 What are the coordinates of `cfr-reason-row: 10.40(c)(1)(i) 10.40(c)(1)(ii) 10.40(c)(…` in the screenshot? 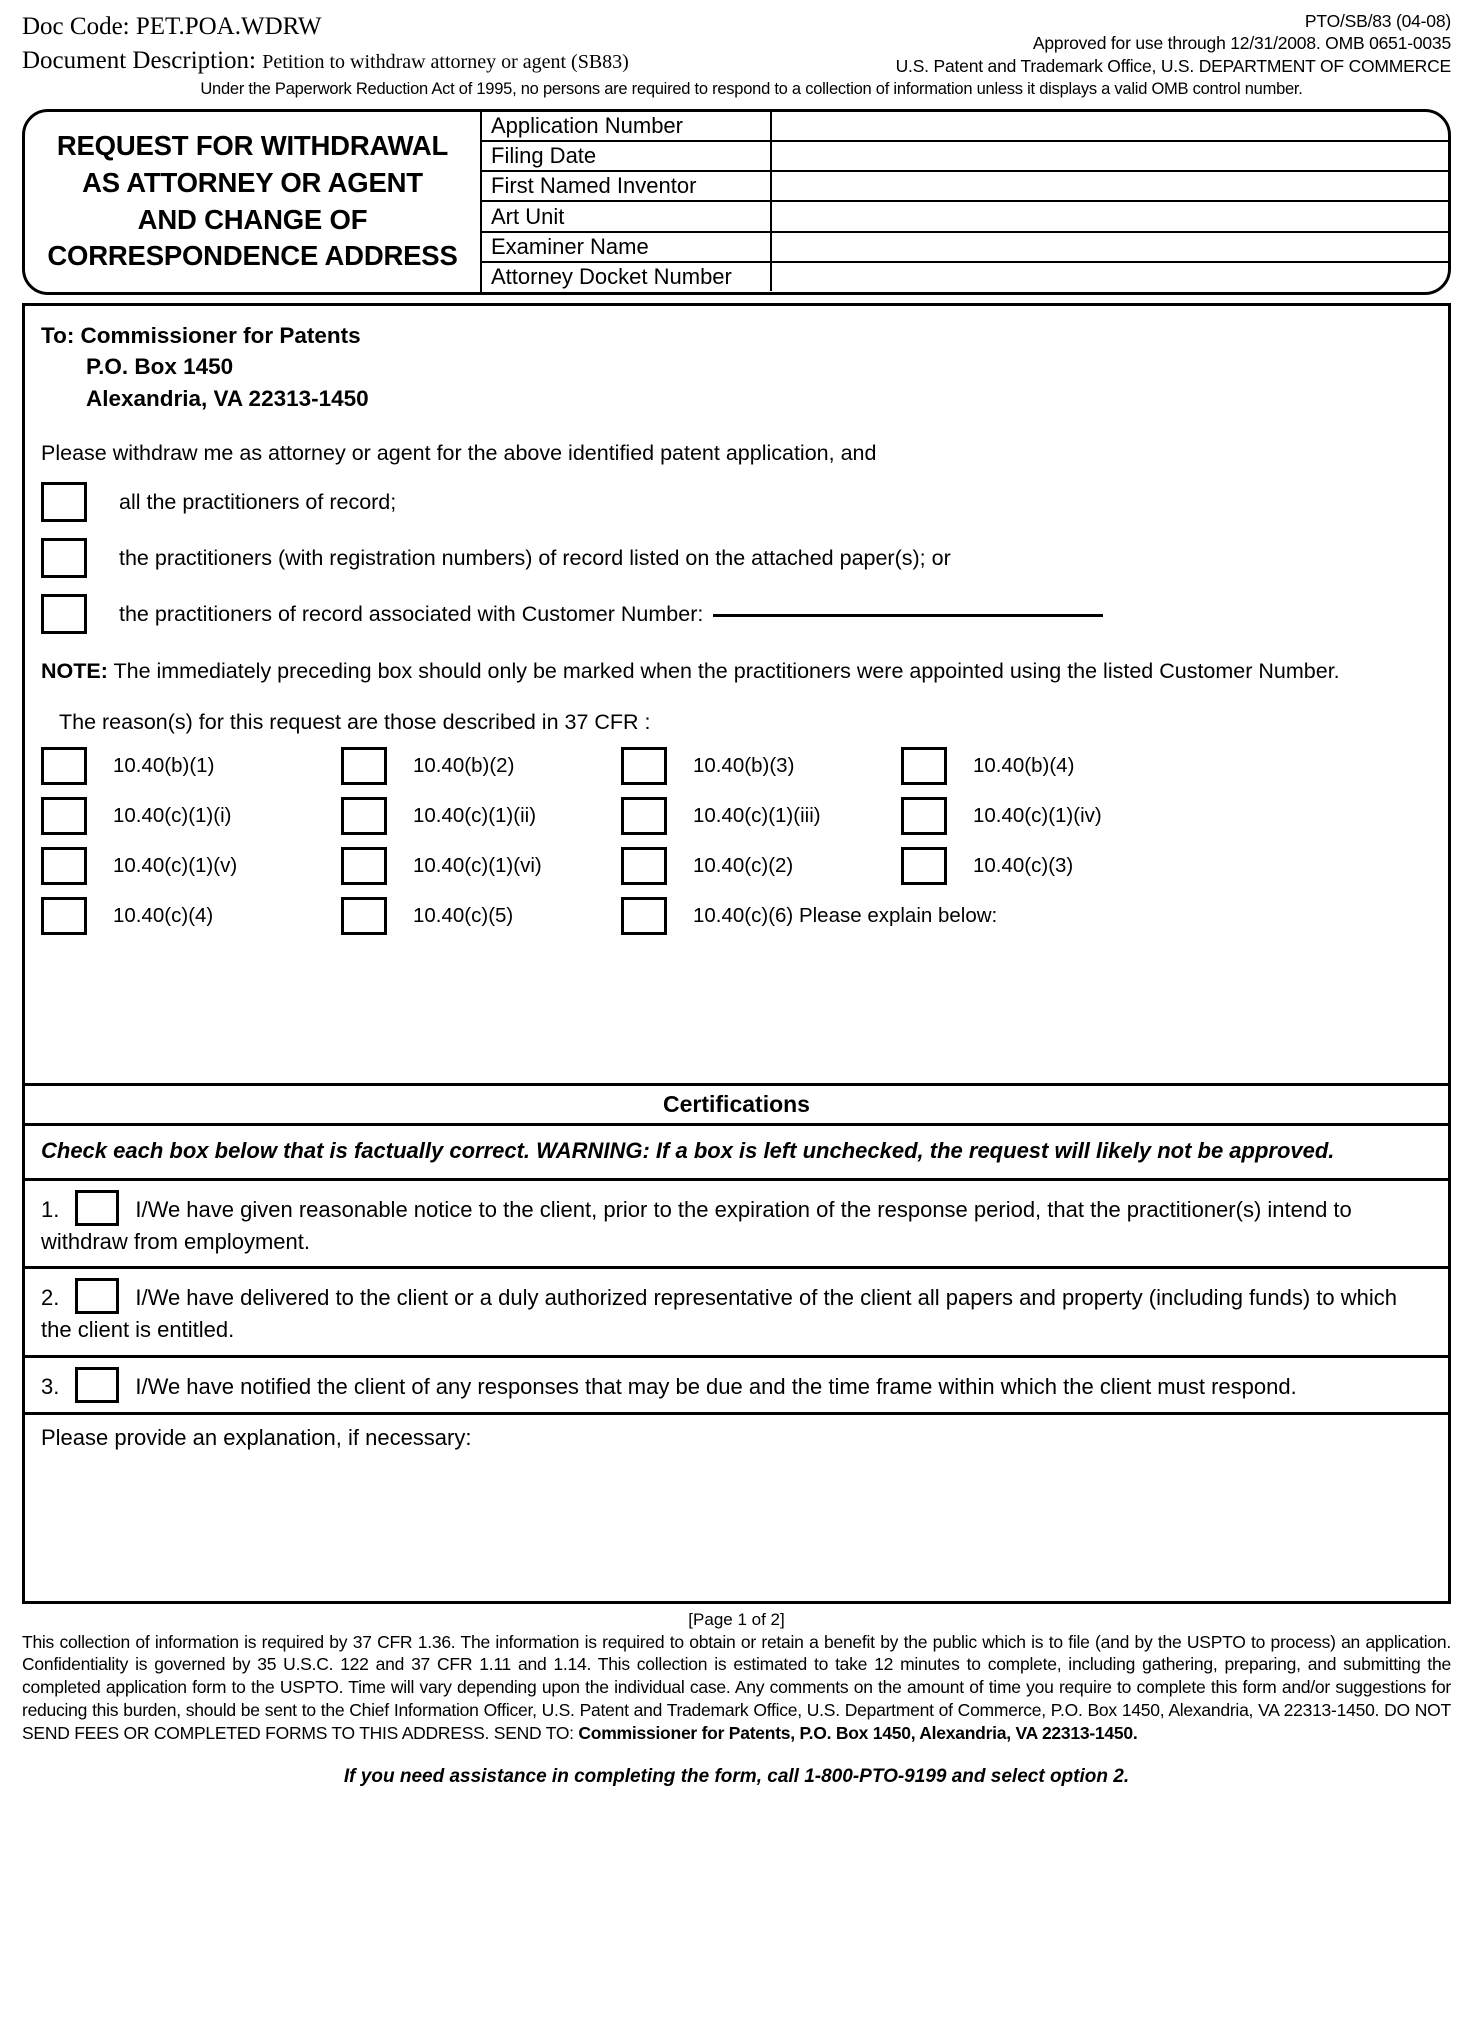 It's located at (736, 816).